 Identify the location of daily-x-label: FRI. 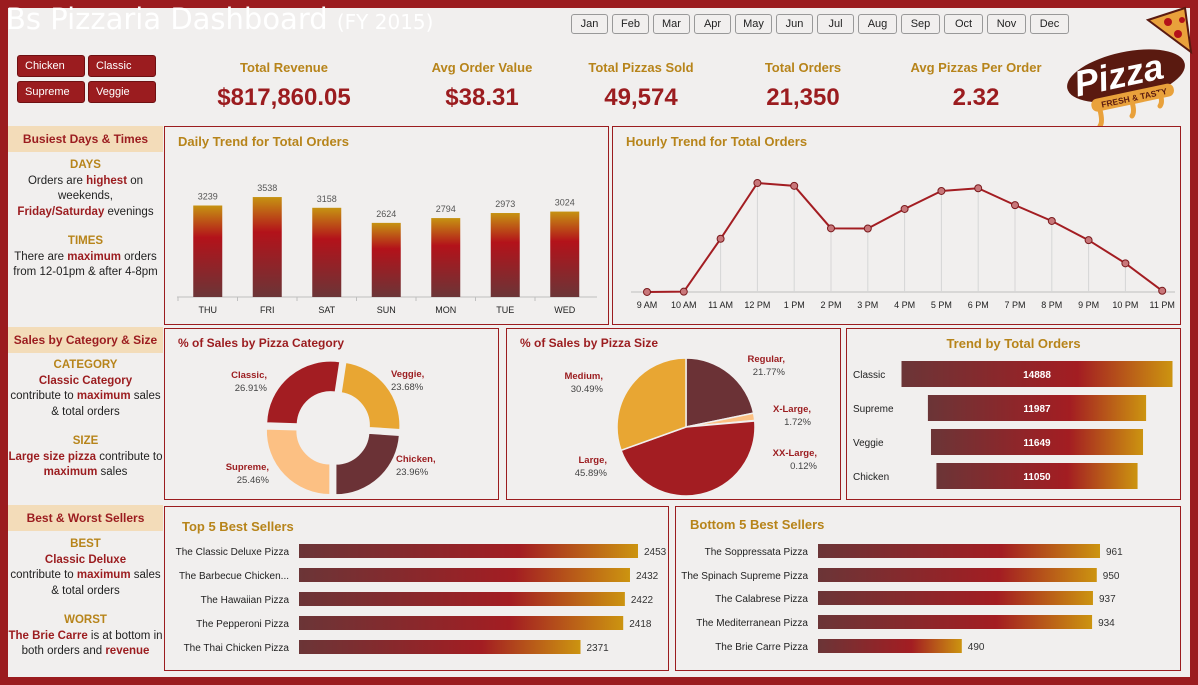
(267, 310).